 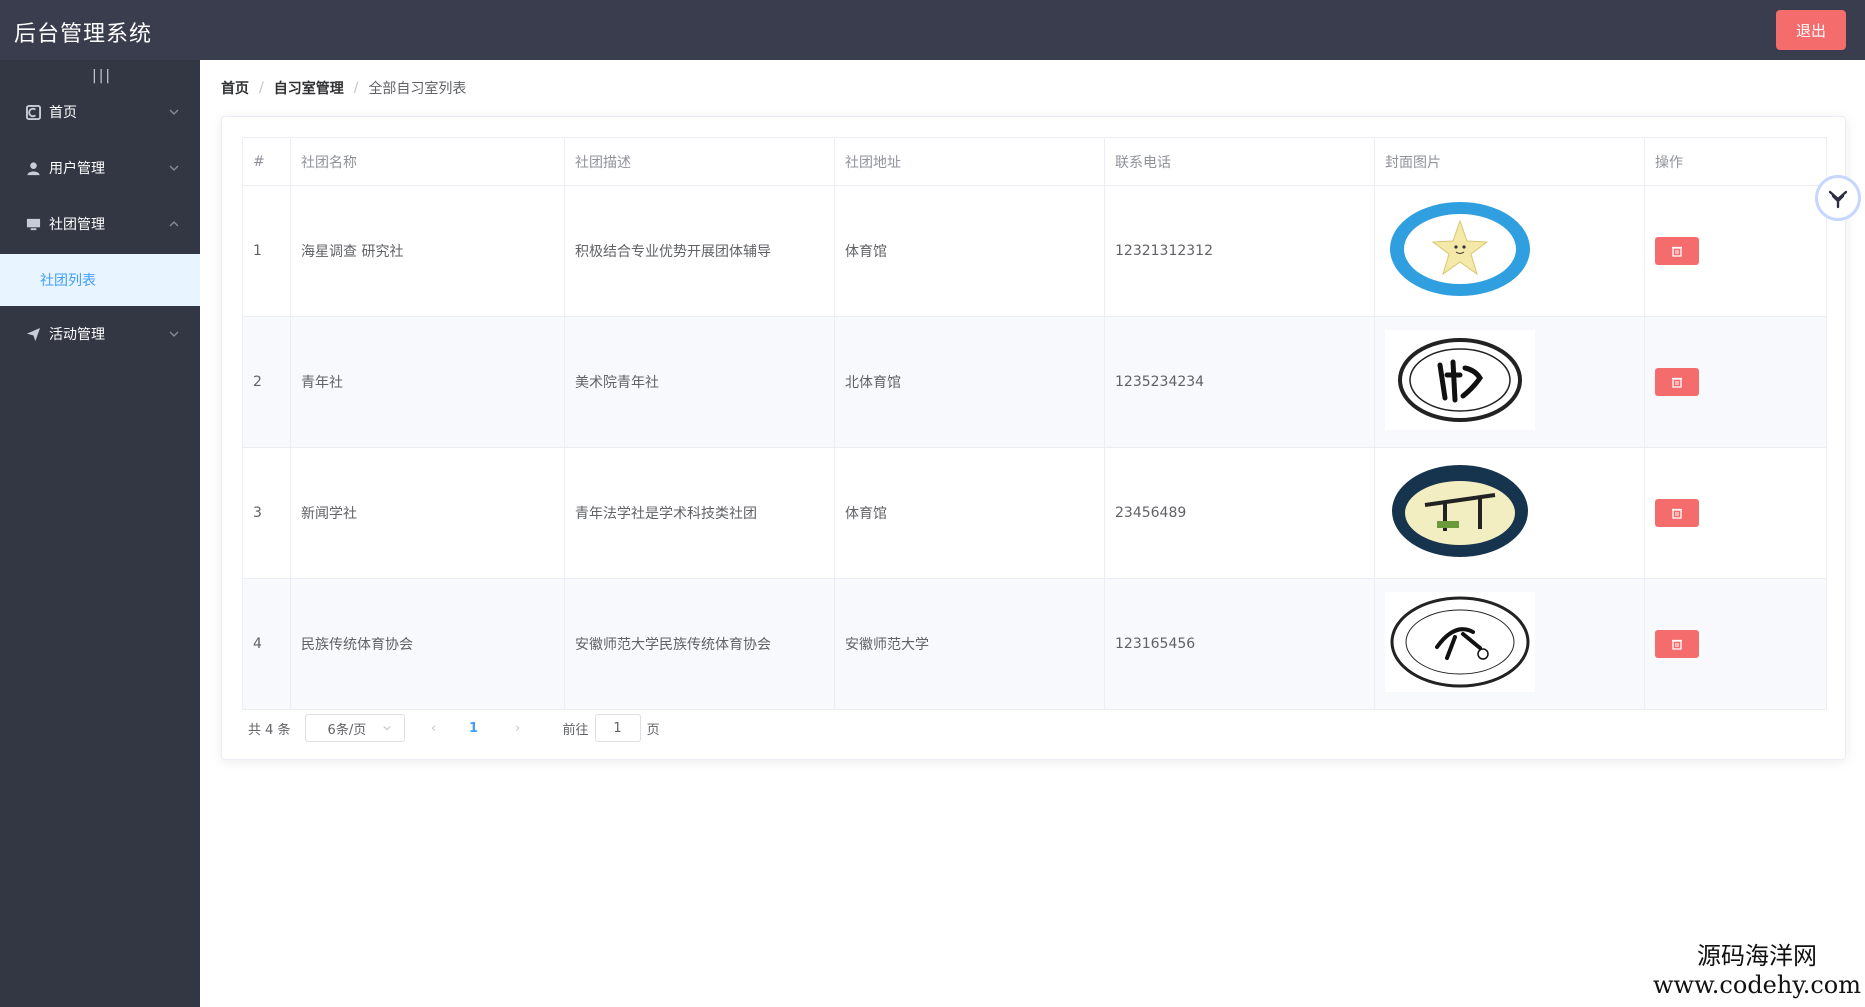 What do you see at coordinates (266, 161) in the screenshot?
I see `column-header: #` at bounding box center [266, 161].